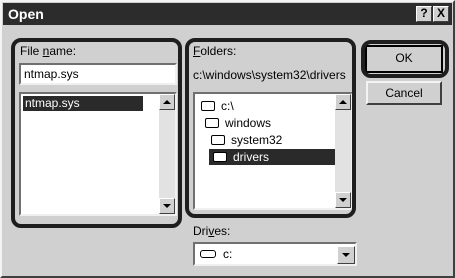  What do you see at coordinates (424, 14) in the screenshot?
I see `help-button: ?` at bounding box center [424, 14].